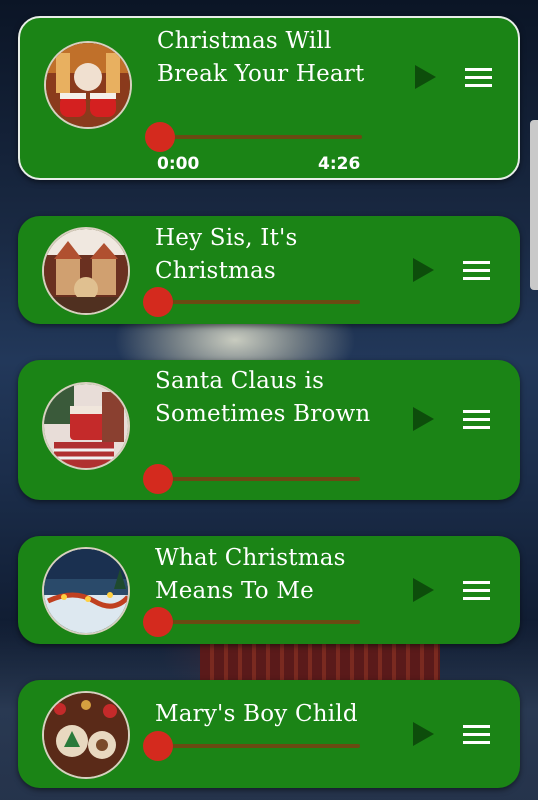 The image size is (538, 800). I want to click on song-card: Mary's Boy Child, so click(269, 734).